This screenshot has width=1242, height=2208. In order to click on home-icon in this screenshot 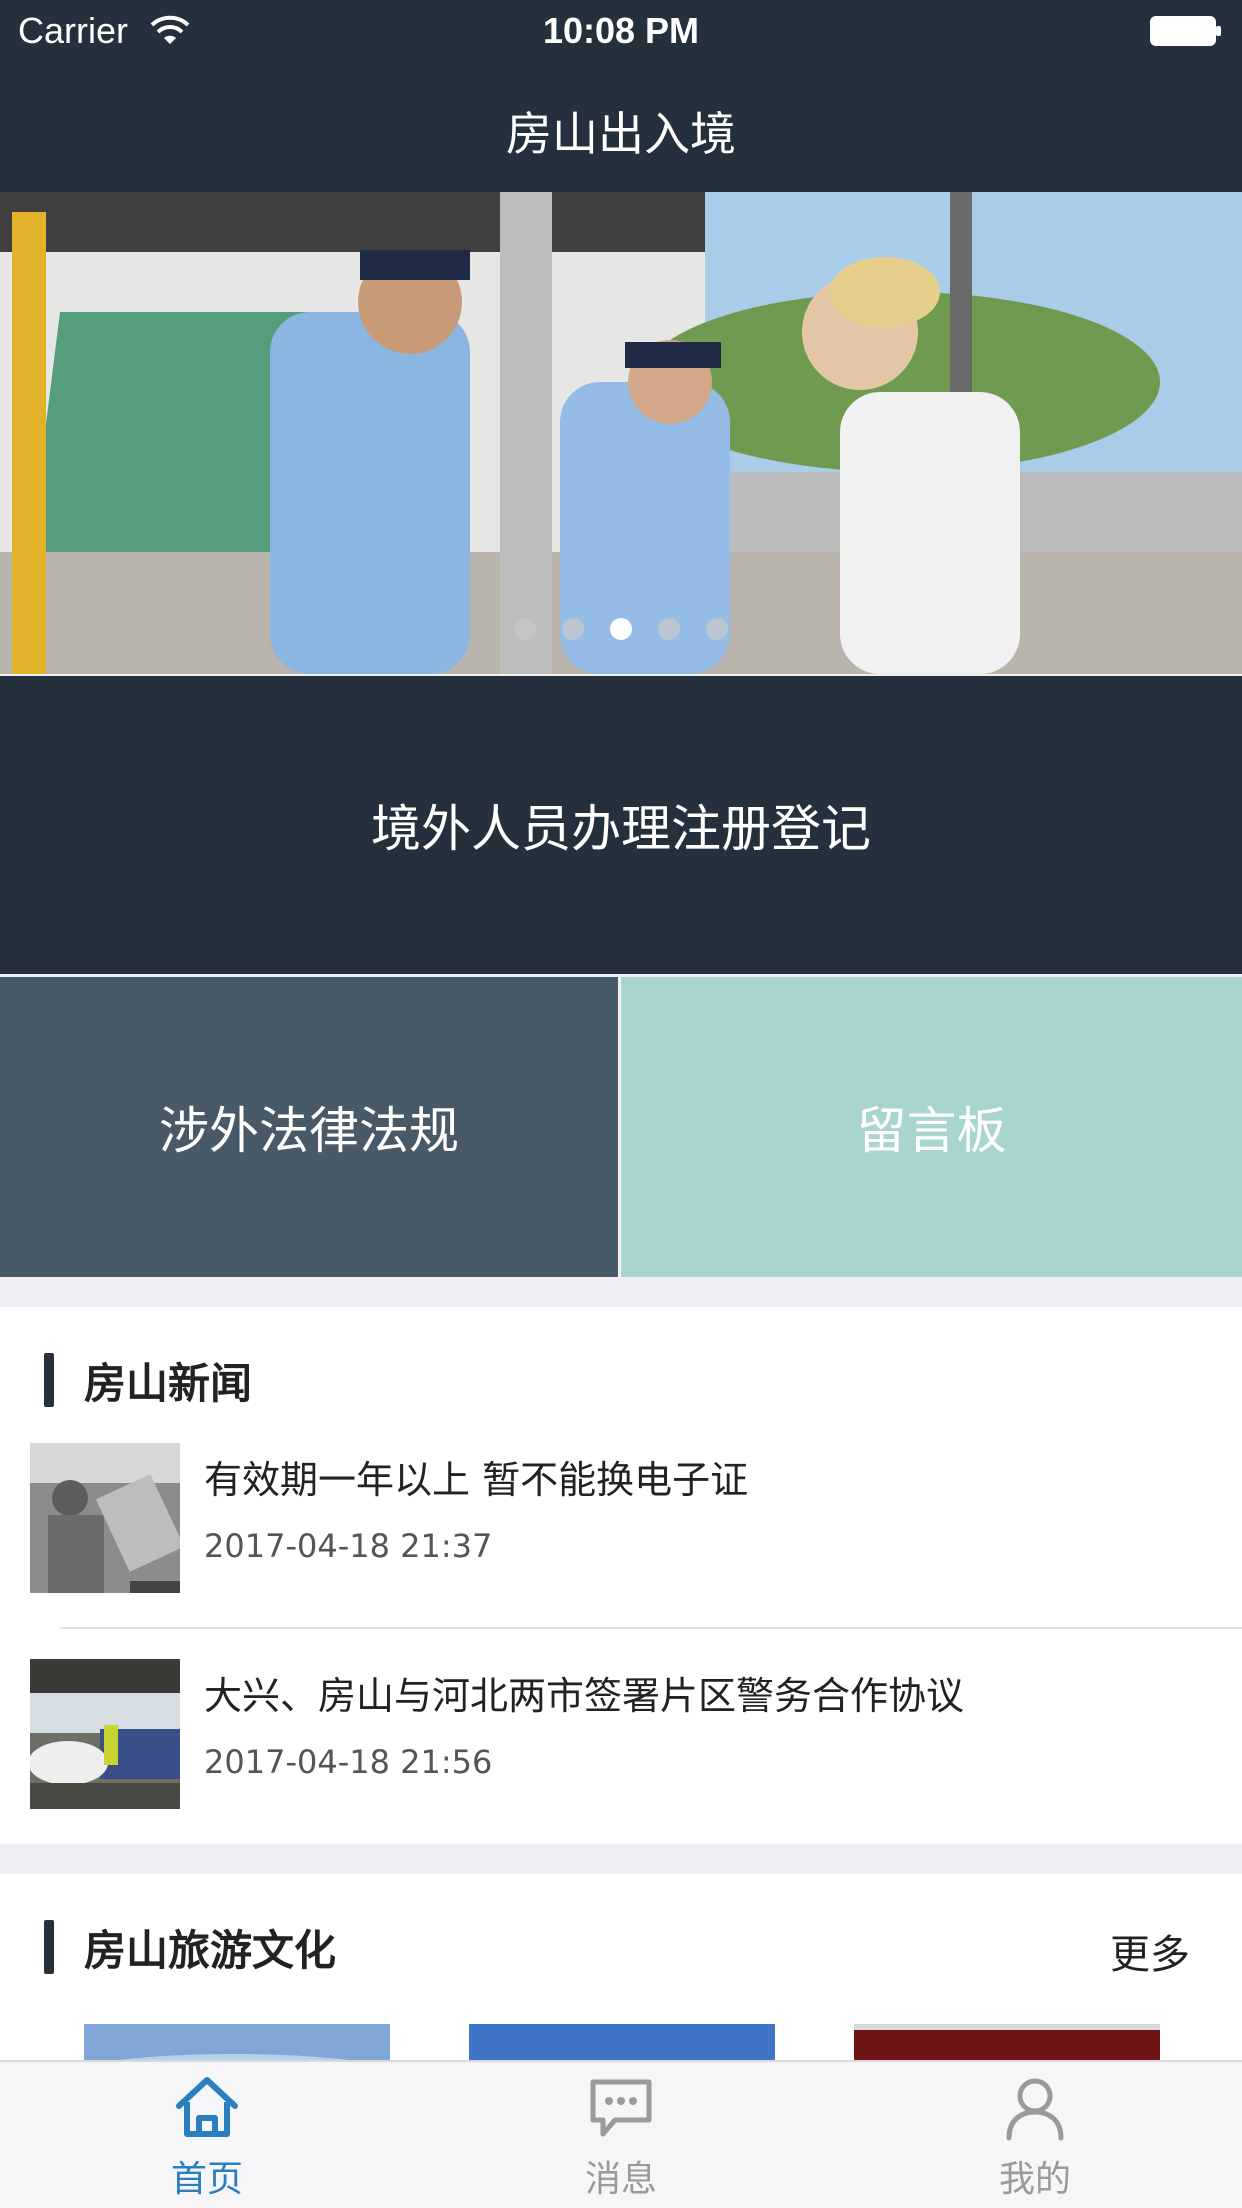, I will do `click(207, 2107)`.